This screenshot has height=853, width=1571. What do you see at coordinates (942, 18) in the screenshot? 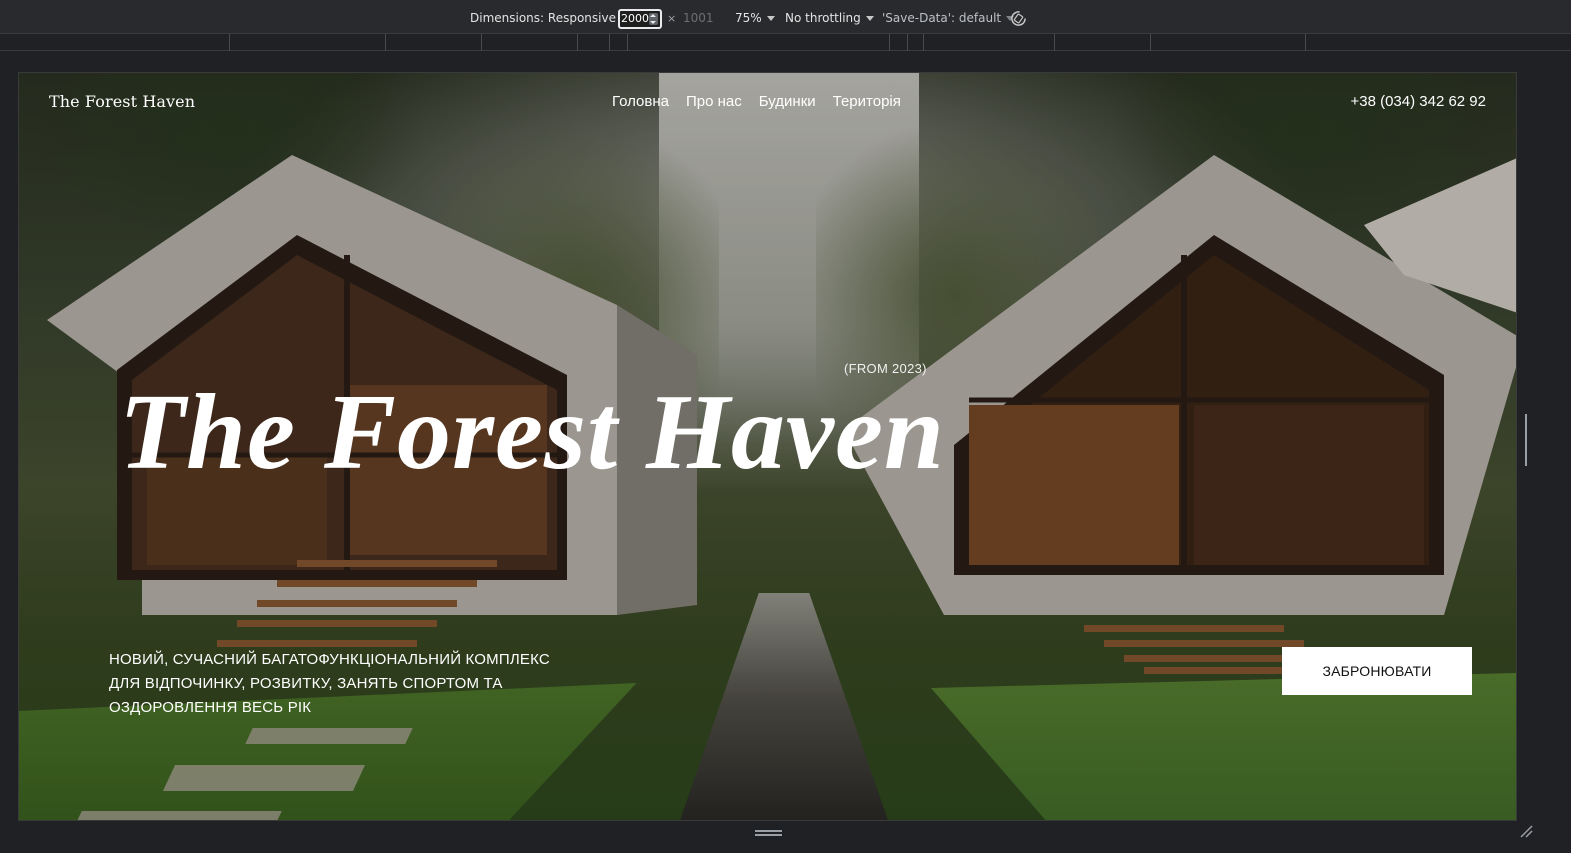
I see `save-data-label: 'Save-Data': default` at bounding box center [942, 18].